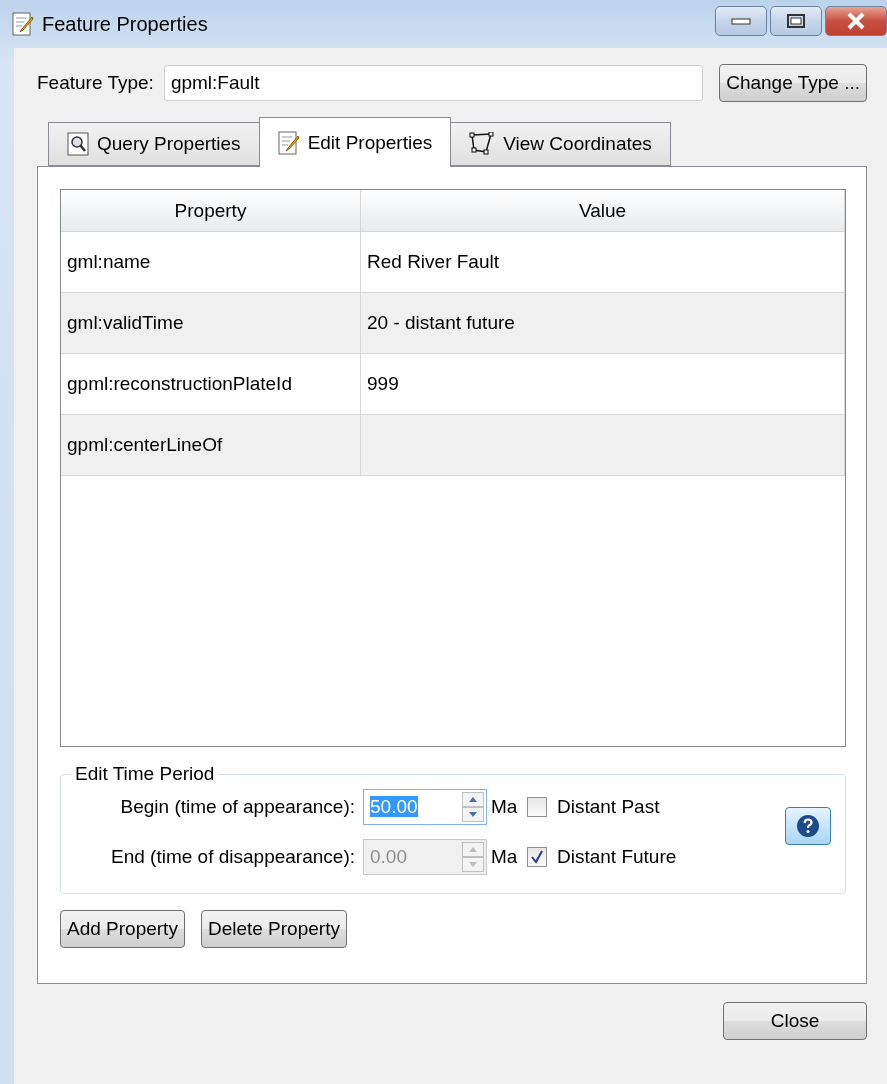 The image size is (887, 1084). Describe the element at coordinates (95, 83) in the screenshot. I see `feature-type-label: Feature Type:` at that location.